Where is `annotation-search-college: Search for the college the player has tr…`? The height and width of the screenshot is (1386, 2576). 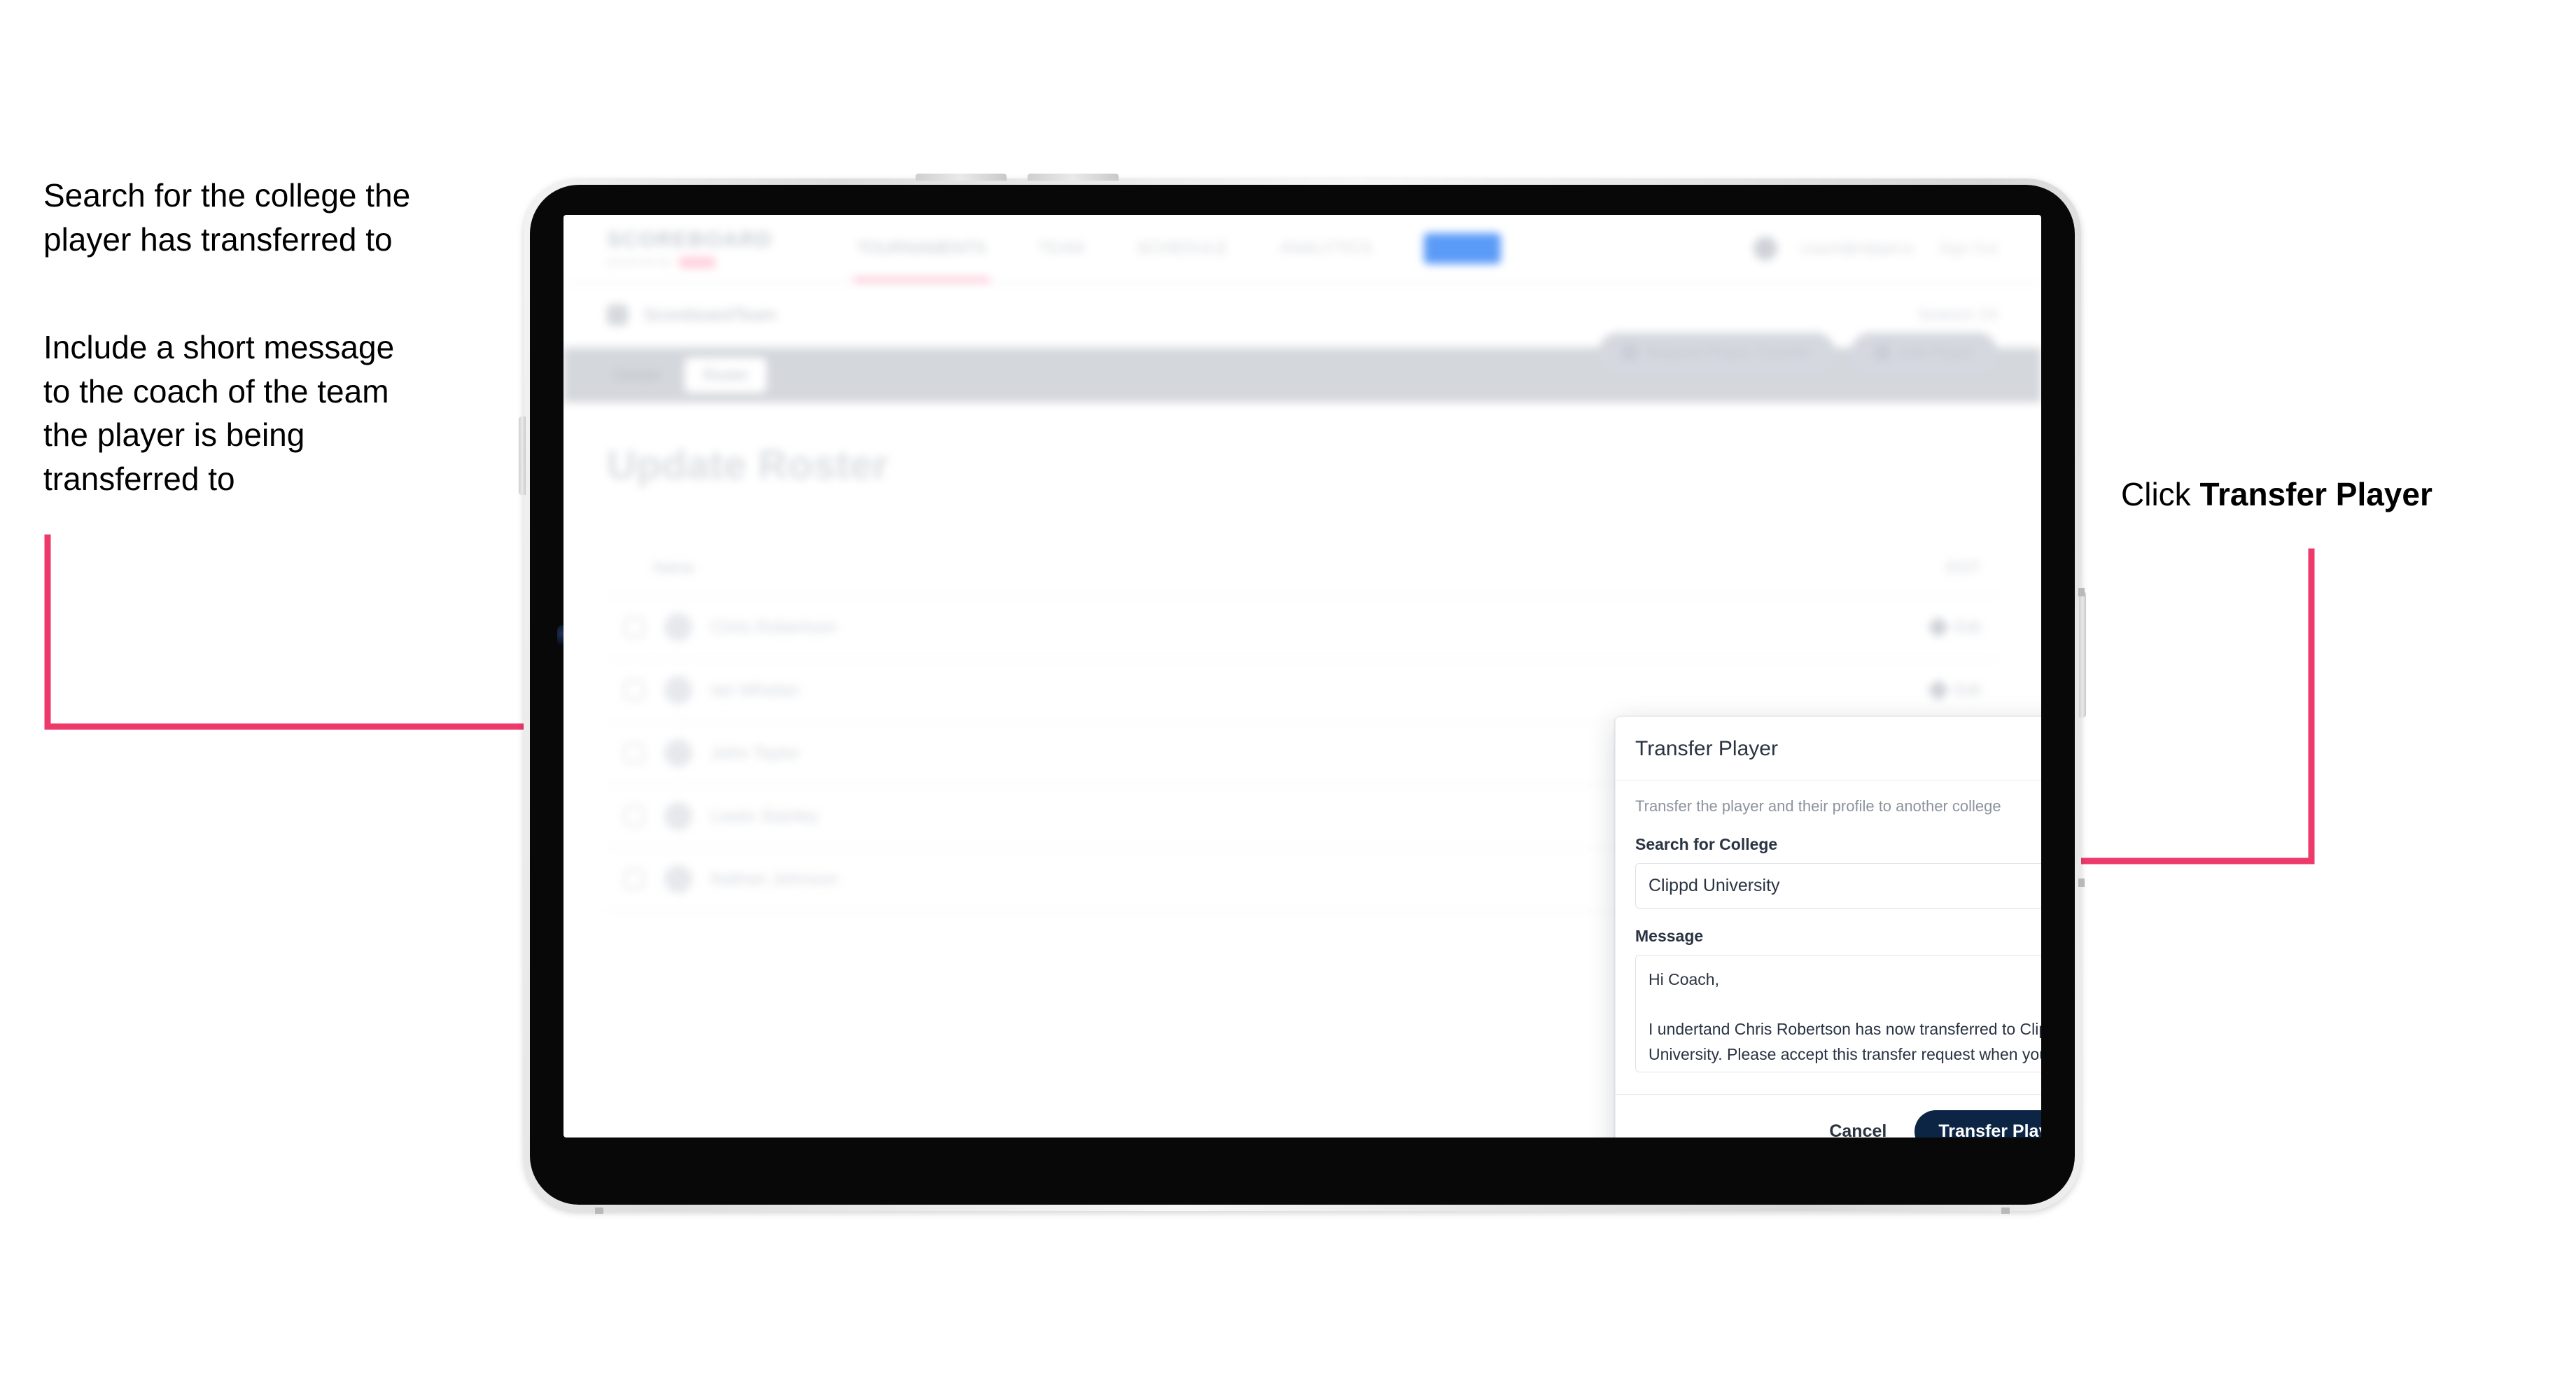 annotation-search-college: Search for the college the player has tr… is located at coordinates (227, 217).